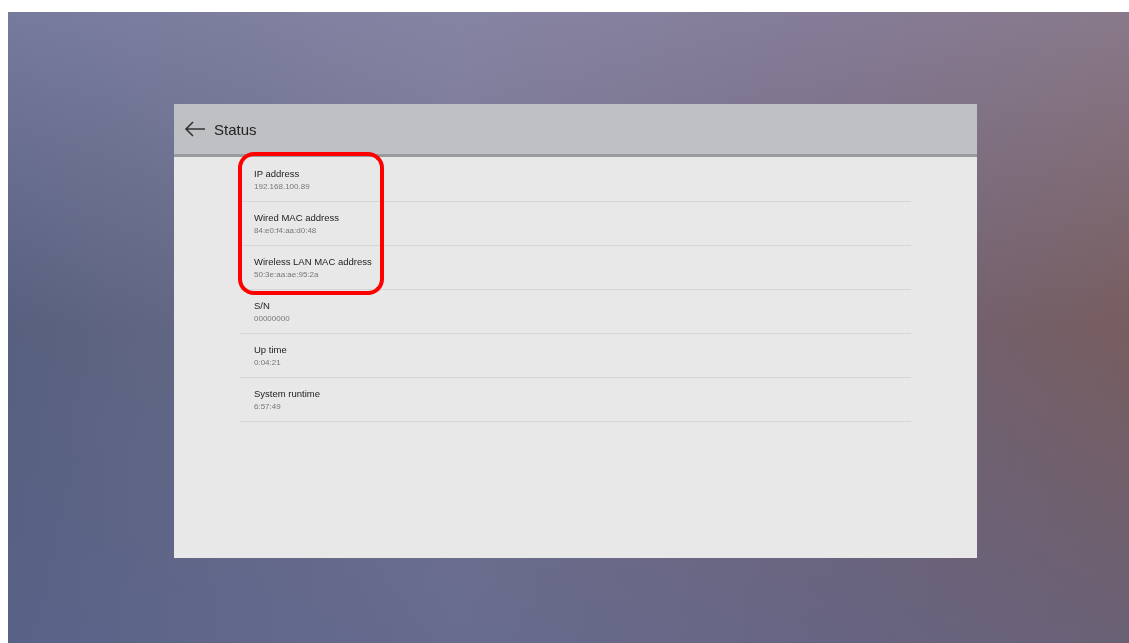 The width and height of the screenshot is (1129, 643). Describe the element at coordinates (268, 406) in the screenshot. I see `row-value: 6:57:49` at that location.